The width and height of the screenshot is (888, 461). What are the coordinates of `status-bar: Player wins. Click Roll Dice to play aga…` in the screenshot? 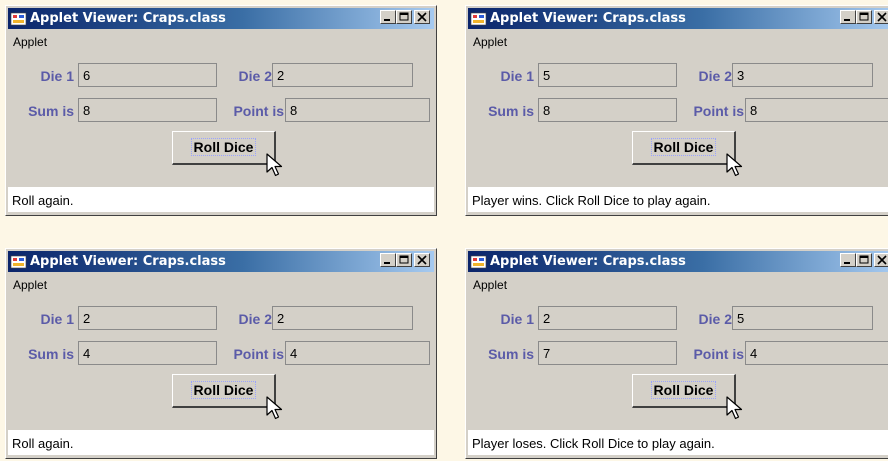 It's located at (678, 199).